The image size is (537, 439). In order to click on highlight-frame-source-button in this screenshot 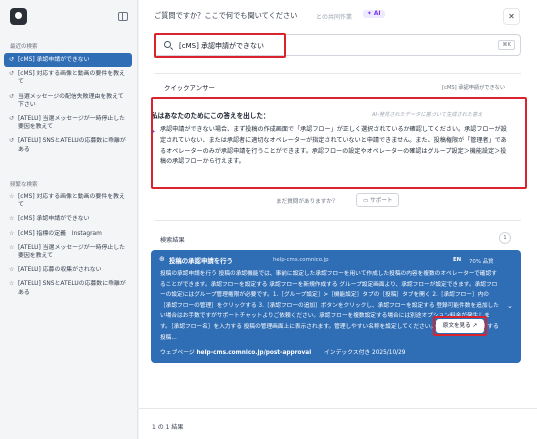, I will do `click(460, 326)`.